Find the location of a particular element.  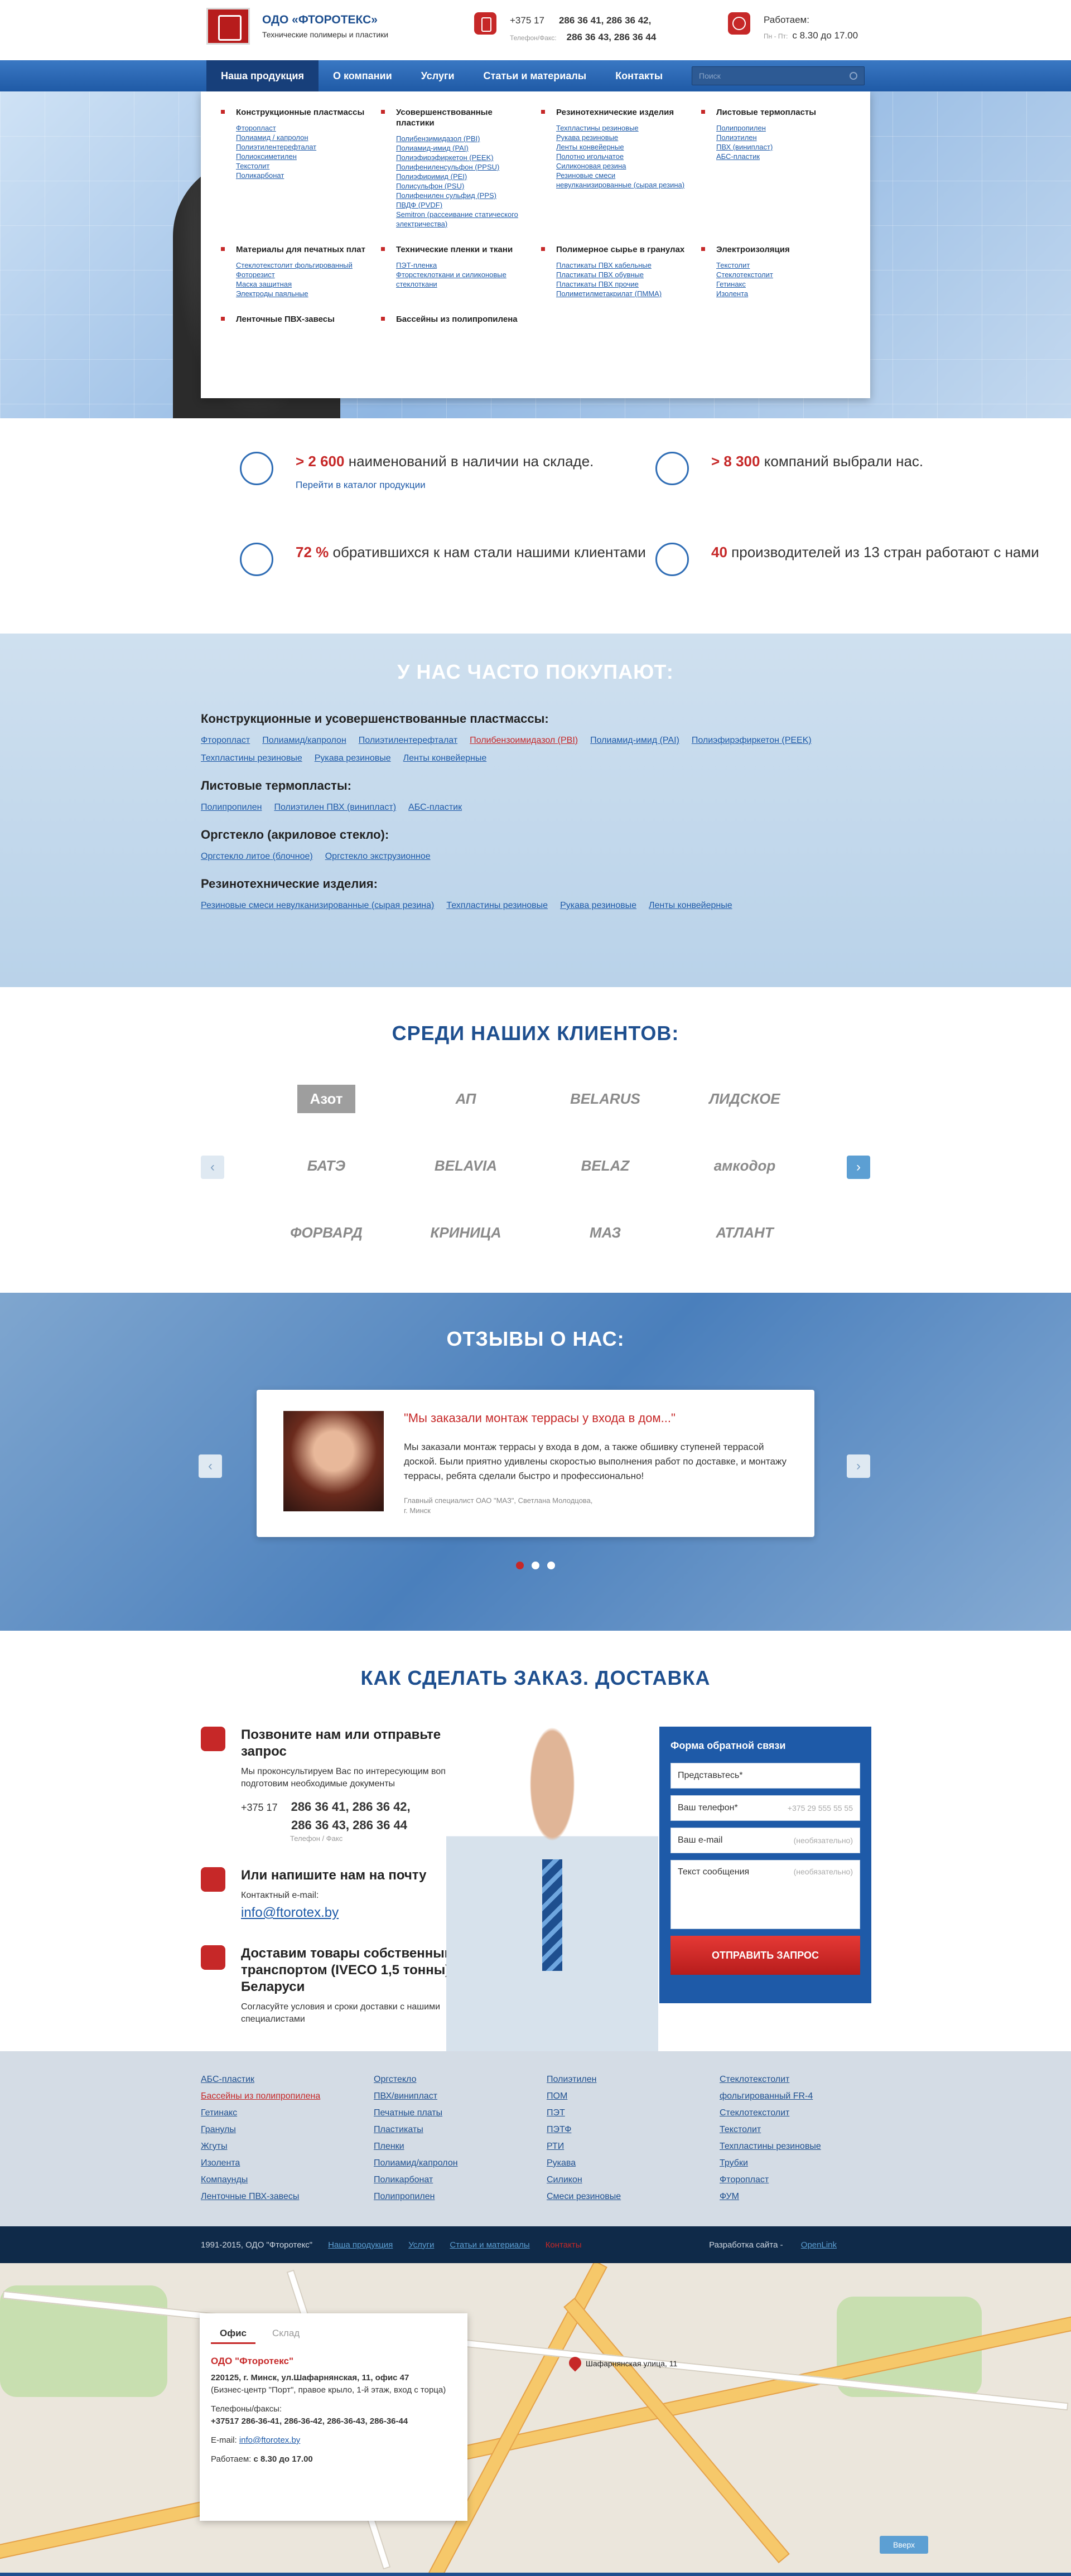

footer-link: Гранулы is located at coordinates (287, 2129).